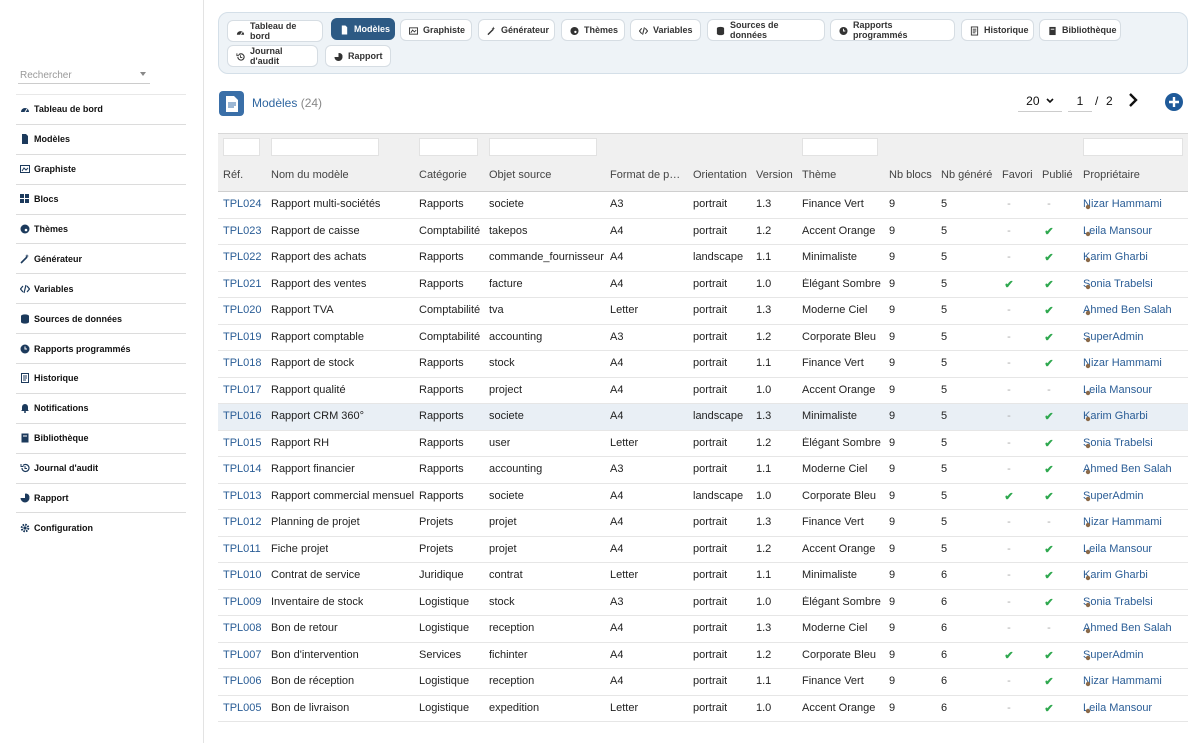 This screenshot has width=1200, height=743. I want to click on column-header: Objet source, so click(520, 175).